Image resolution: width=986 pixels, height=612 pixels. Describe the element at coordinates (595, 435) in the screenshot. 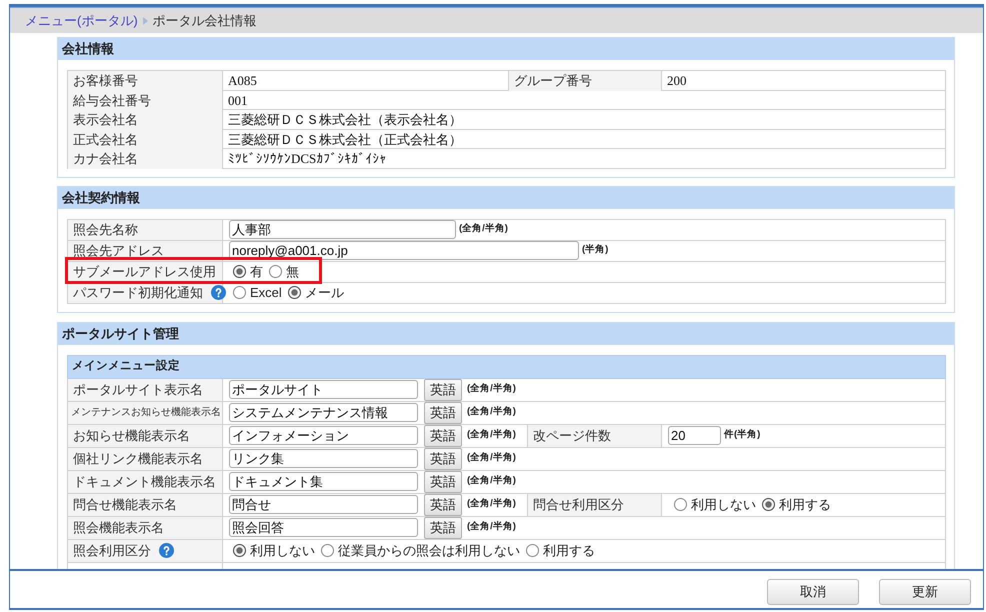

I see `field-label: 改ページ件数` at that location.